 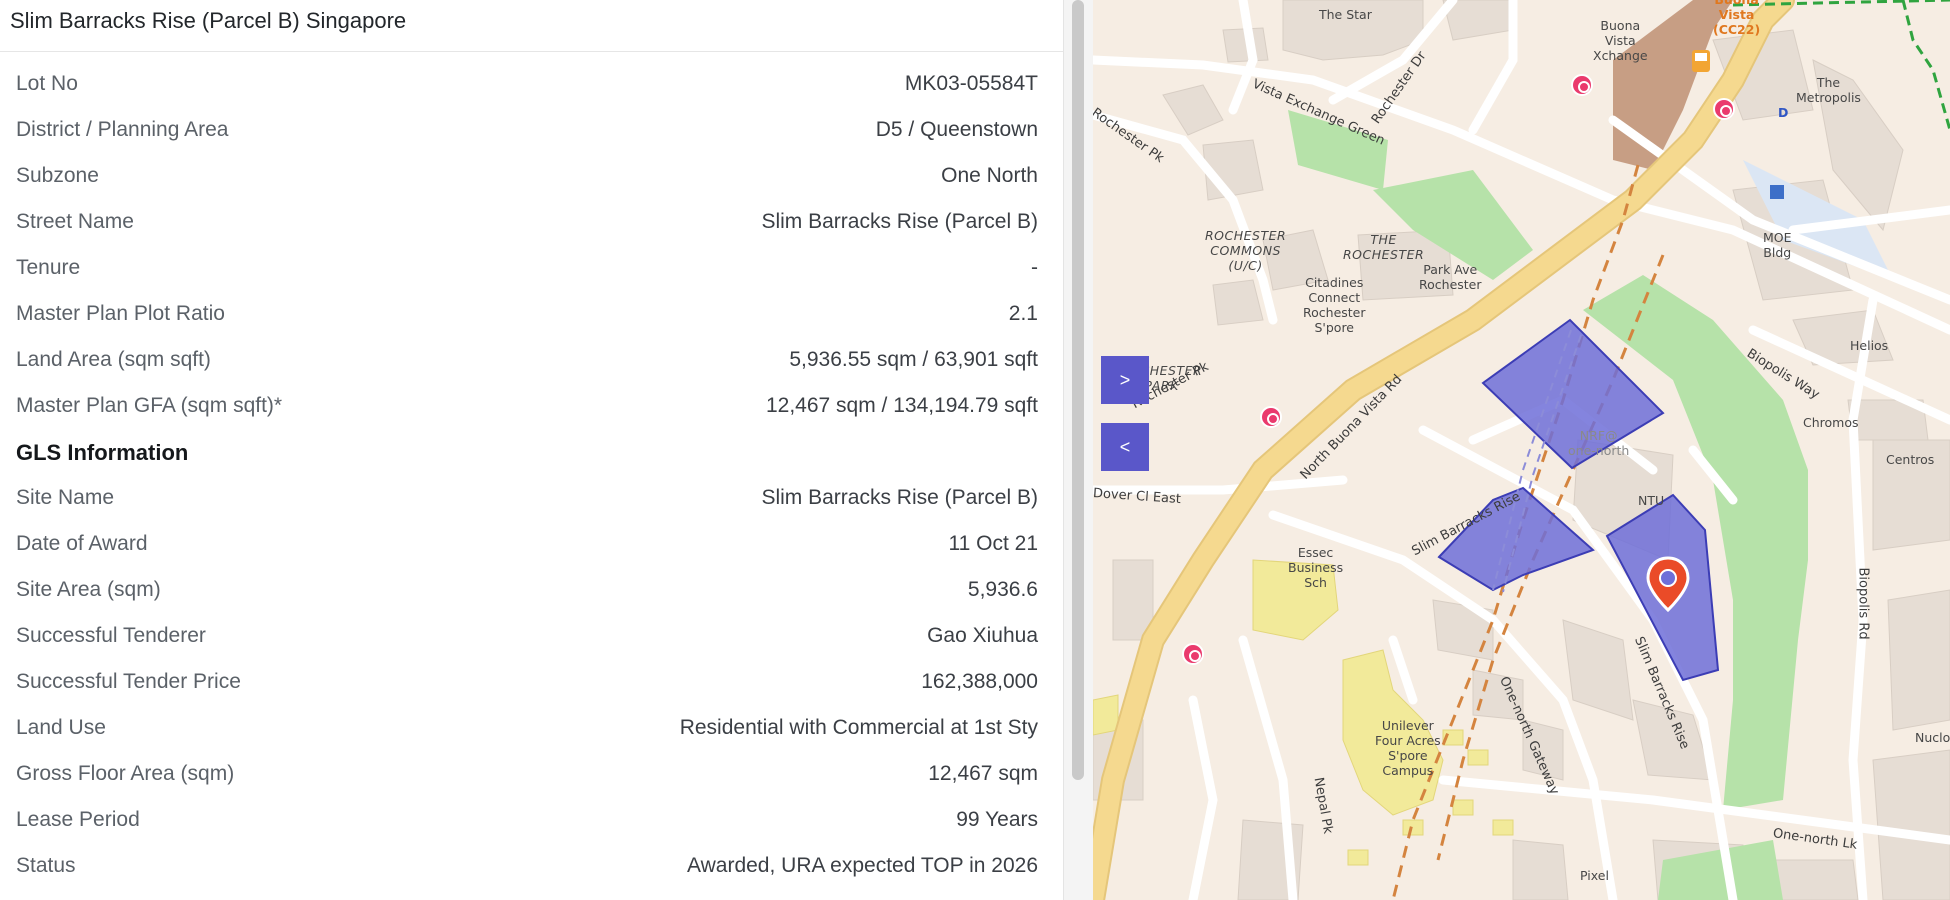 I want to click on detail-value: 99 Years, so click(x=997, y=819).